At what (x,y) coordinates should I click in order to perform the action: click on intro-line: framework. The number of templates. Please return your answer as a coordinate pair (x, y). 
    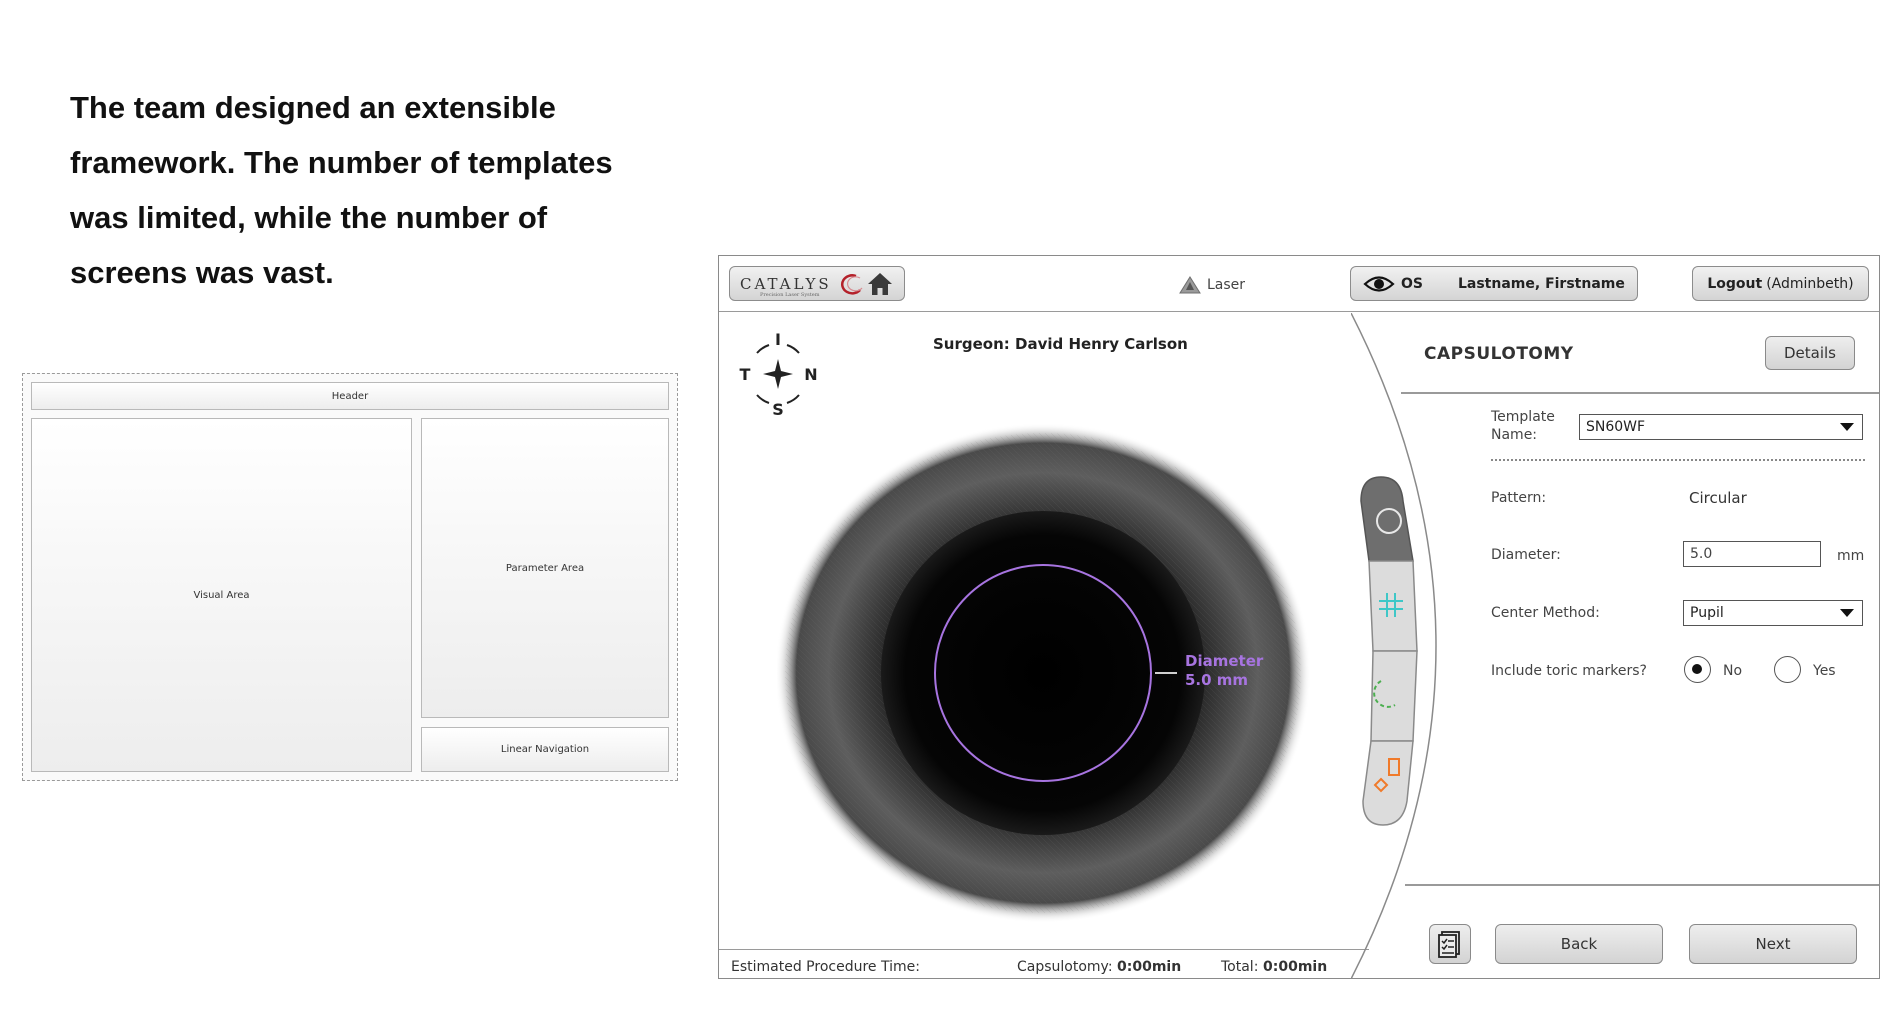
    Looking at the image, I should click on (341, 162).